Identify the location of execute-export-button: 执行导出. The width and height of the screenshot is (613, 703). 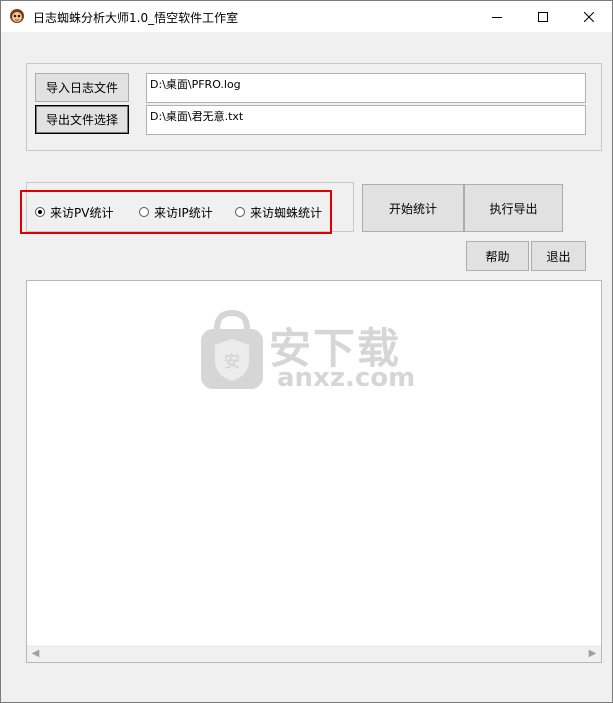
(513, 208).